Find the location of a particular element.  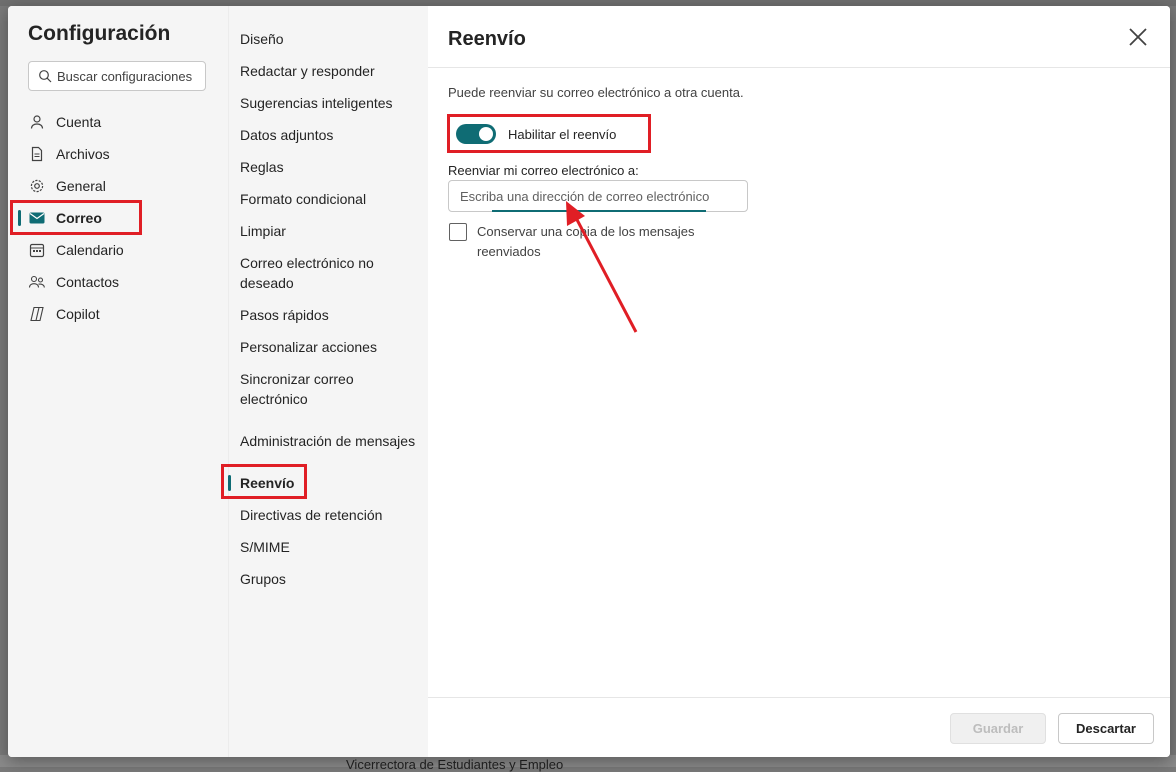

sidebar-item-label: Archivos is located at coordinates (83, 154).